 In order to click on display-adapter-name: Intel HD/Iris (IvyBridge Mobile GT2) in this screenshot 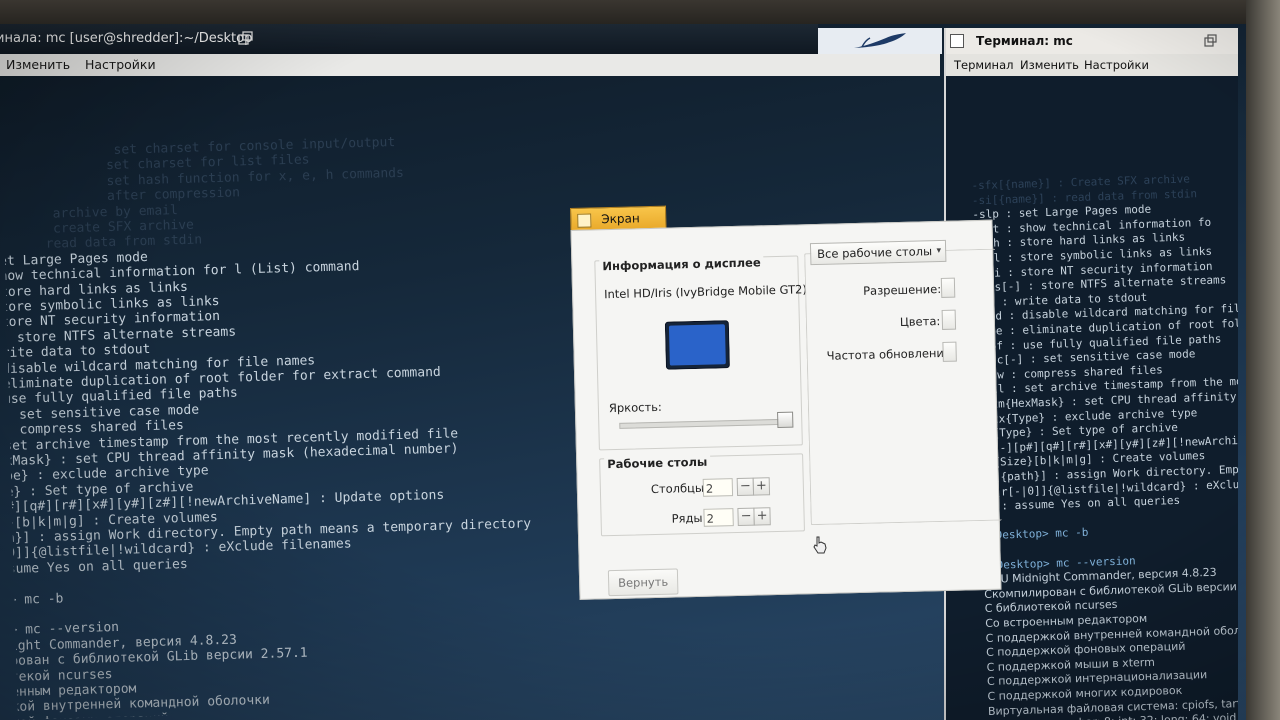, I will do `click(705, 292)`.